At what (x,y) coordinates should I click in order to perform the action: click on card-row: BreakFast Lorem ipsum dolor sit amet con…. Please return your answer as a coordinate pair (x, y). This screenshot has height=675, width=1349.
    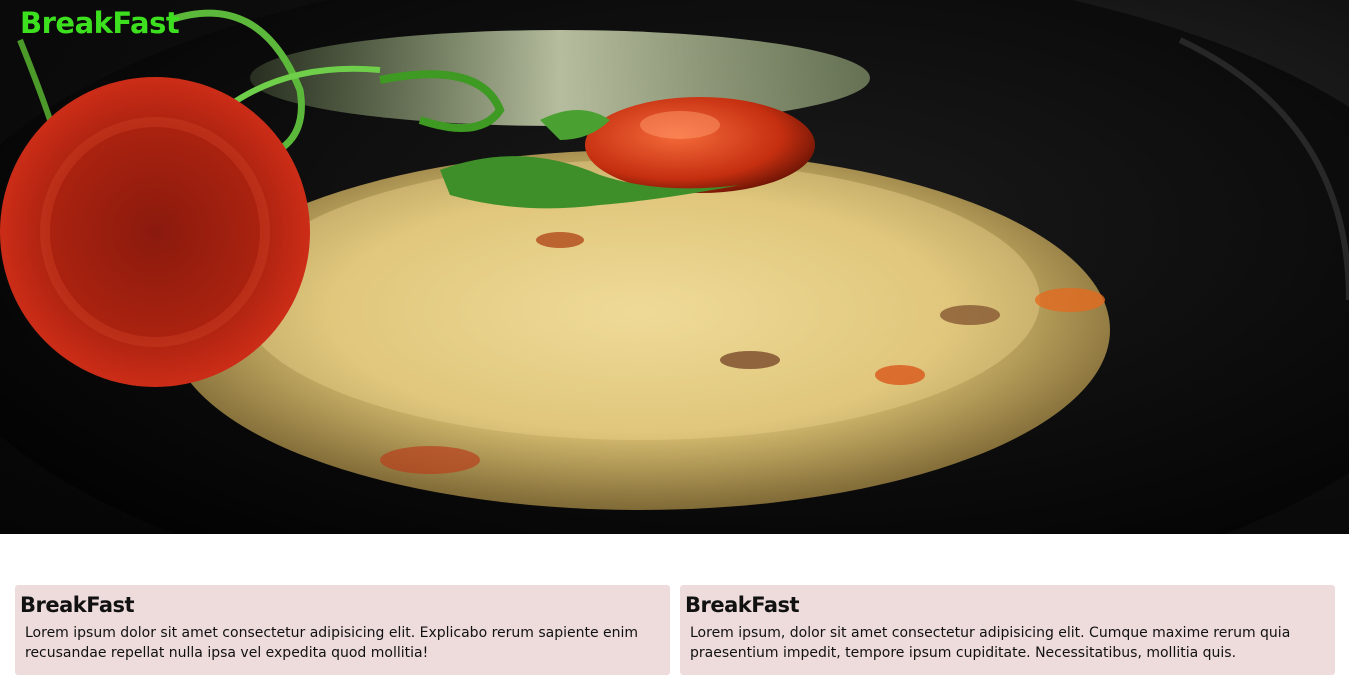
    Looking at the image, I should click on (675, 630).